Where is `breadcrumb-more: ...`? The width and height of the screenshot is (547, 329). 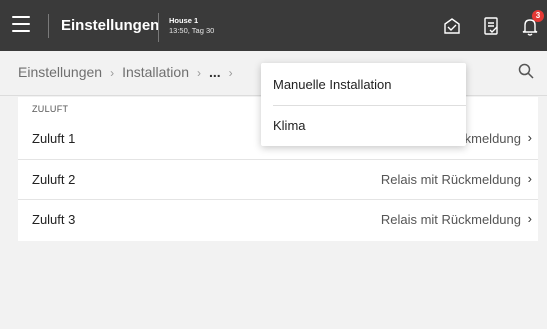
breadcrumb-more: ... is located at coordinates (215, 72).